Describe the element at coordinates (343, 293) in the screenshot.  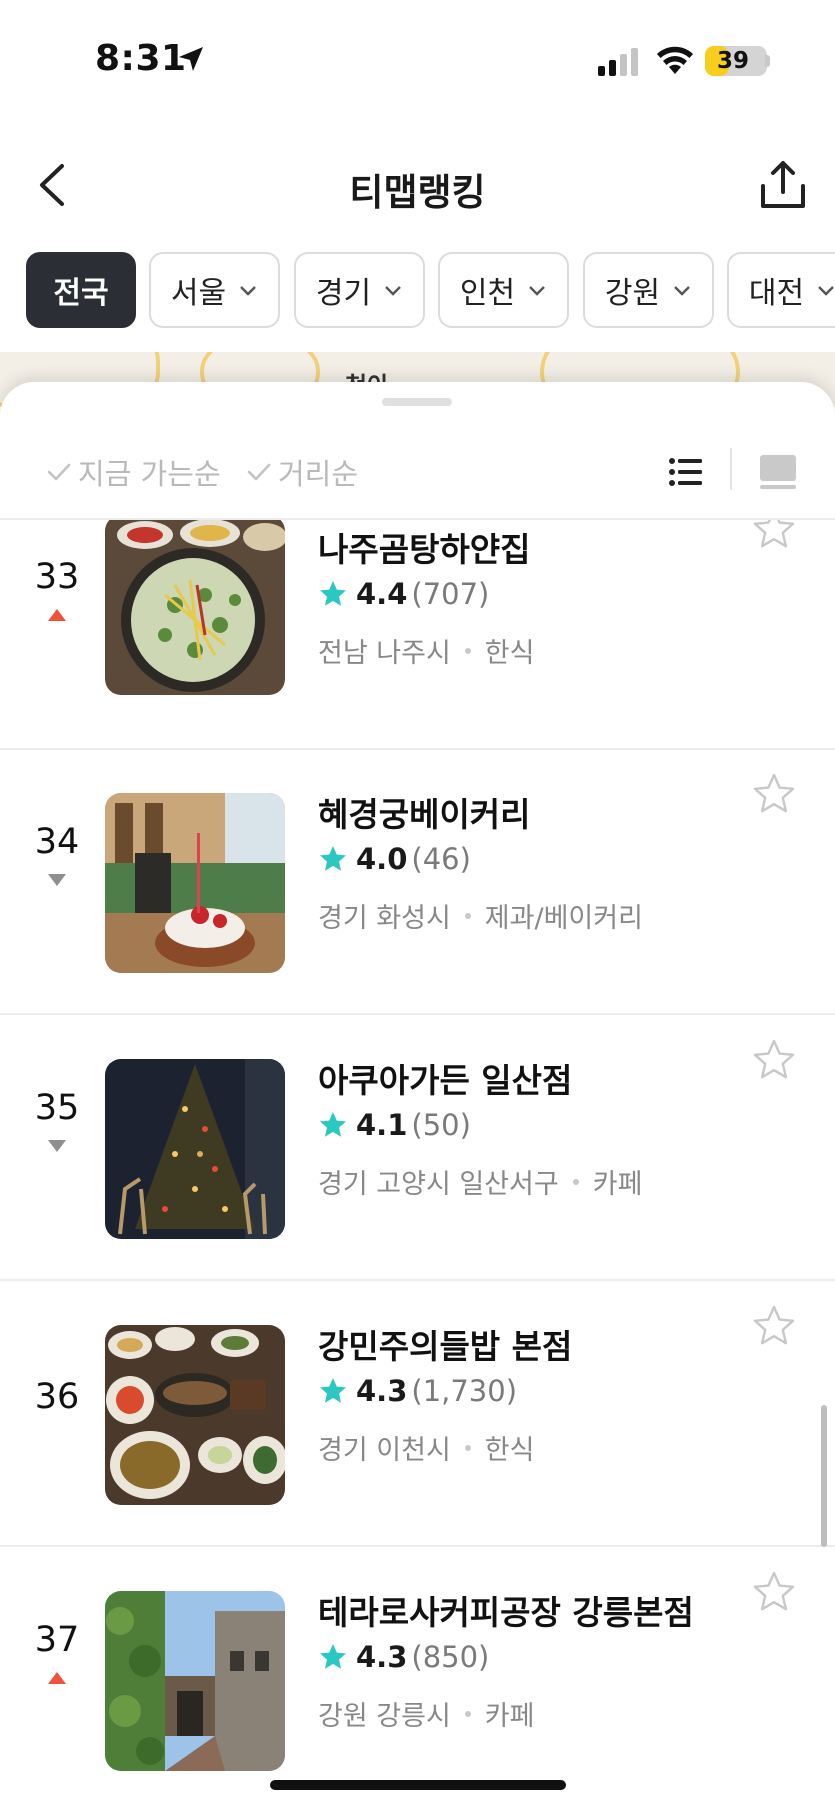
I see `chip-label: 경기` at that location.